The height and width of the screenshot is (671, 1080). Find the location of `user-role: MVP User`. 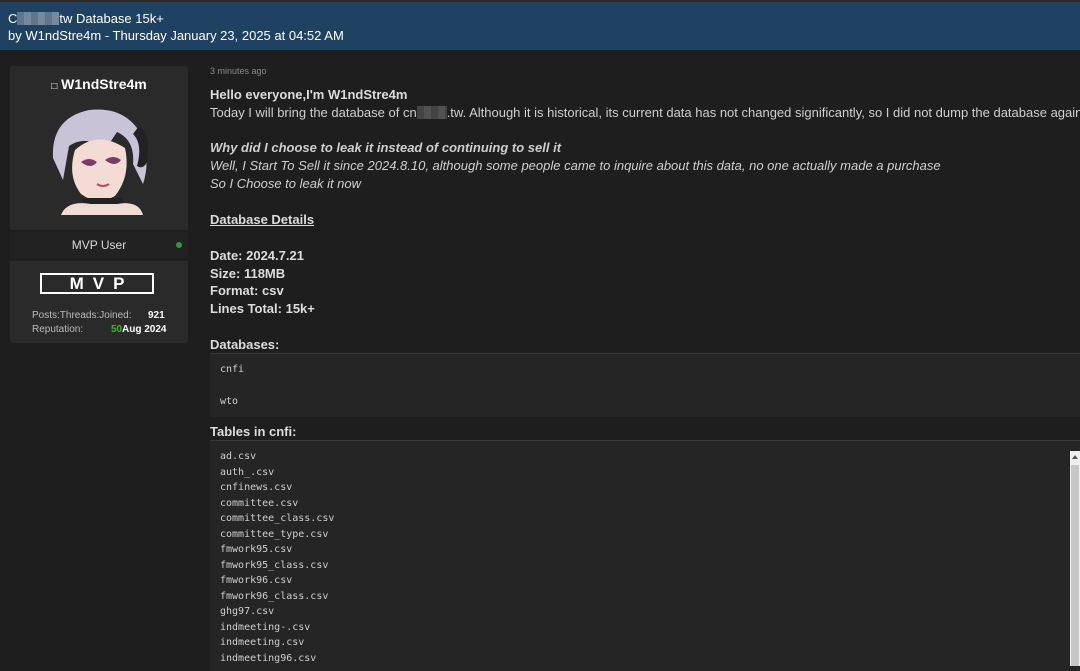

user-role: MVP User is located at coordinates (99, 245).